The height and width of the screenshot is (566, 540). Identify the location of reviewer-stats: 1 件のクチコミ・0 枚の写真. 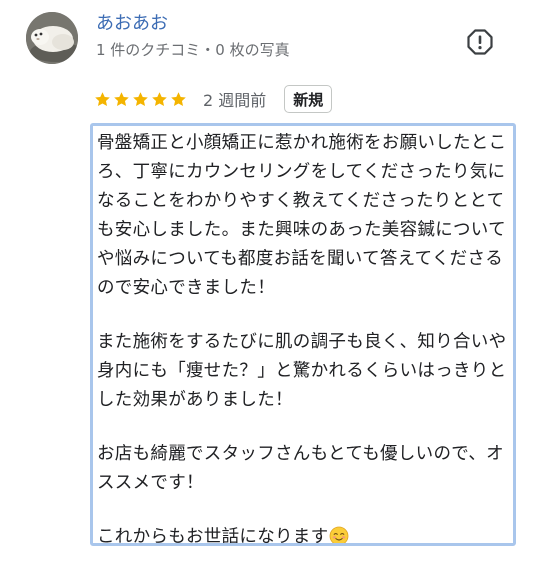
(193, 50).